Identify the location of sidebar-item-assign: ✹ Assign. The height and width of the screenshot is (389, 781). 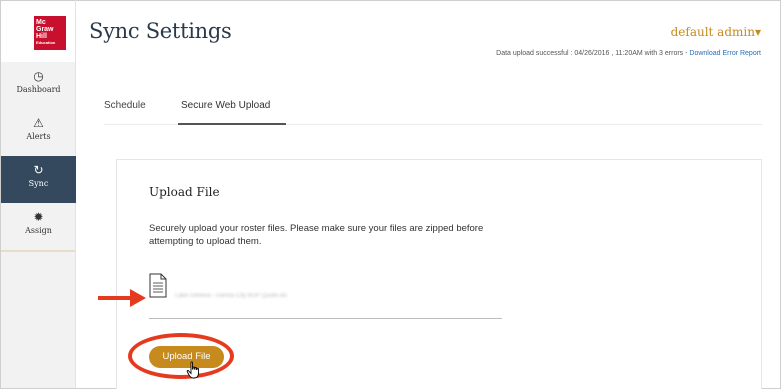
(38, 226).